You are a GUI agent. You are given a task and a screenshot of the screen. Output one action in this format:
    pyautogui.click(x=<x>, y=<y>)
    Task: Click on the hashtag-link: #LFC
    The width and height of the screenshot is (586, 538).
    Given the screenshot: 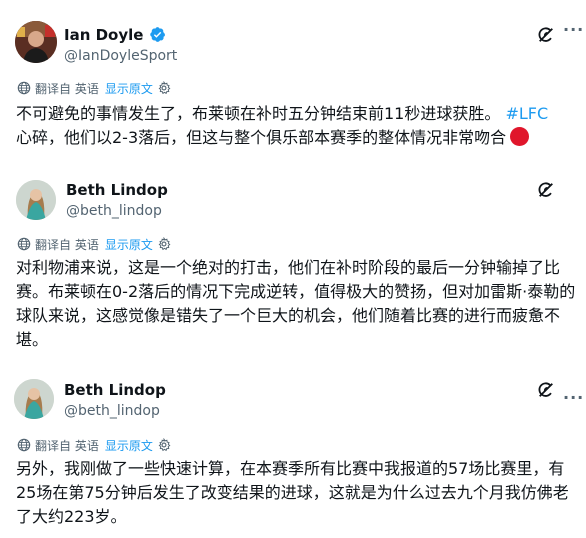 What is the action you would take?
    pyautogui.click(x=526, y=113)
    